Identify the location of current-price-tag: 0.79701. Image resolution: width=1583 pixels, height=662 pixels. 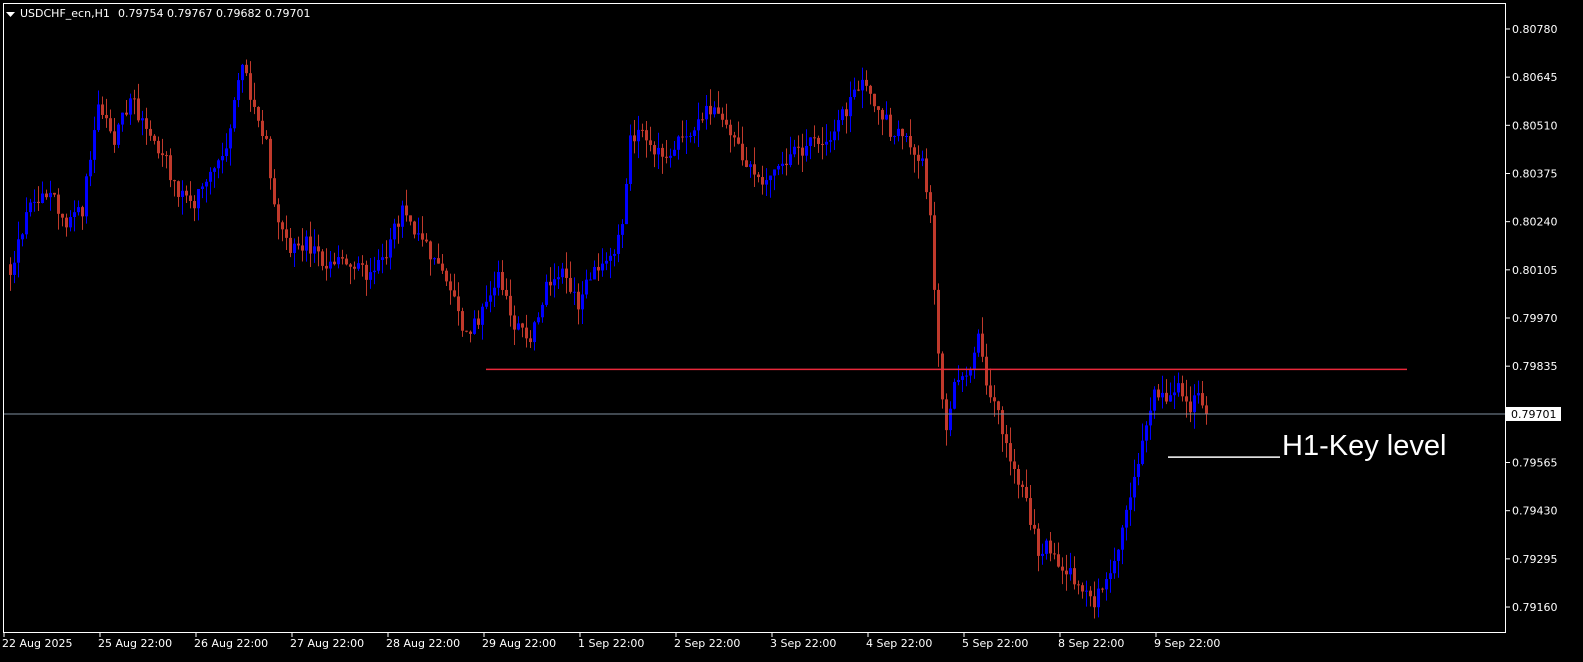
(1534, 414).